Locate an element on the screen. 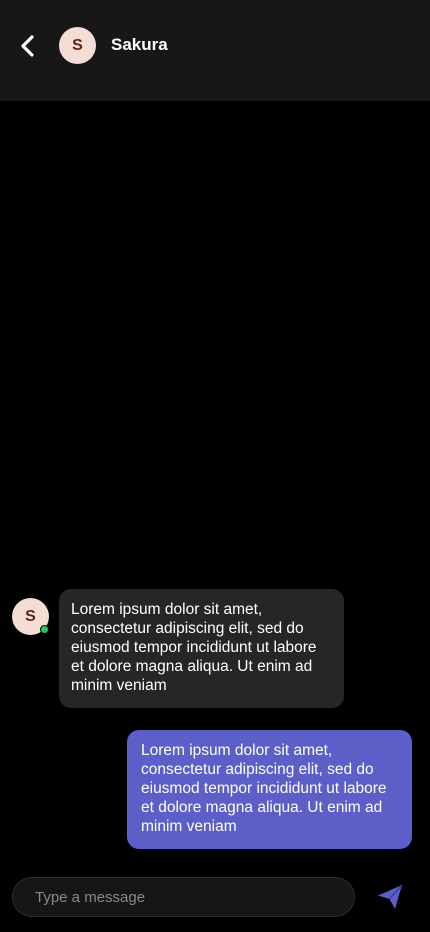  message-input is located at coordinates (183, 897).